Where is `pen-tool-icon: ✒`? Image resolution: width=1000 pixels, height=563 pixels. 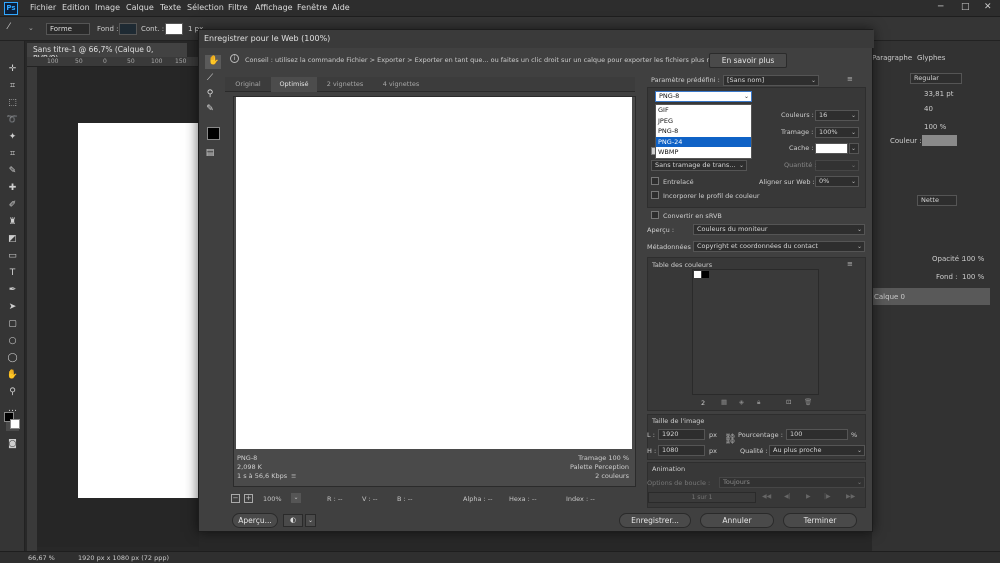
pen-tool-icon: ✒ is located at coordinates (12, 290).